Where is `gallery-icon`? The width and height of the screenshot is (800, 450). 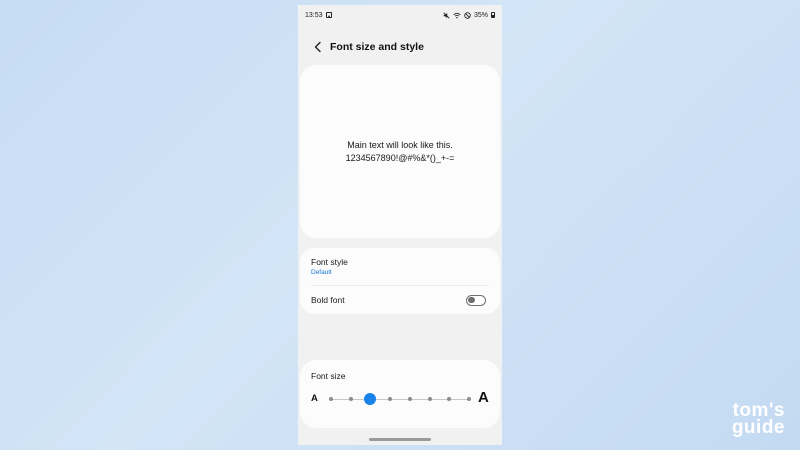 gallery-icon is located at coordinates (328, 15).